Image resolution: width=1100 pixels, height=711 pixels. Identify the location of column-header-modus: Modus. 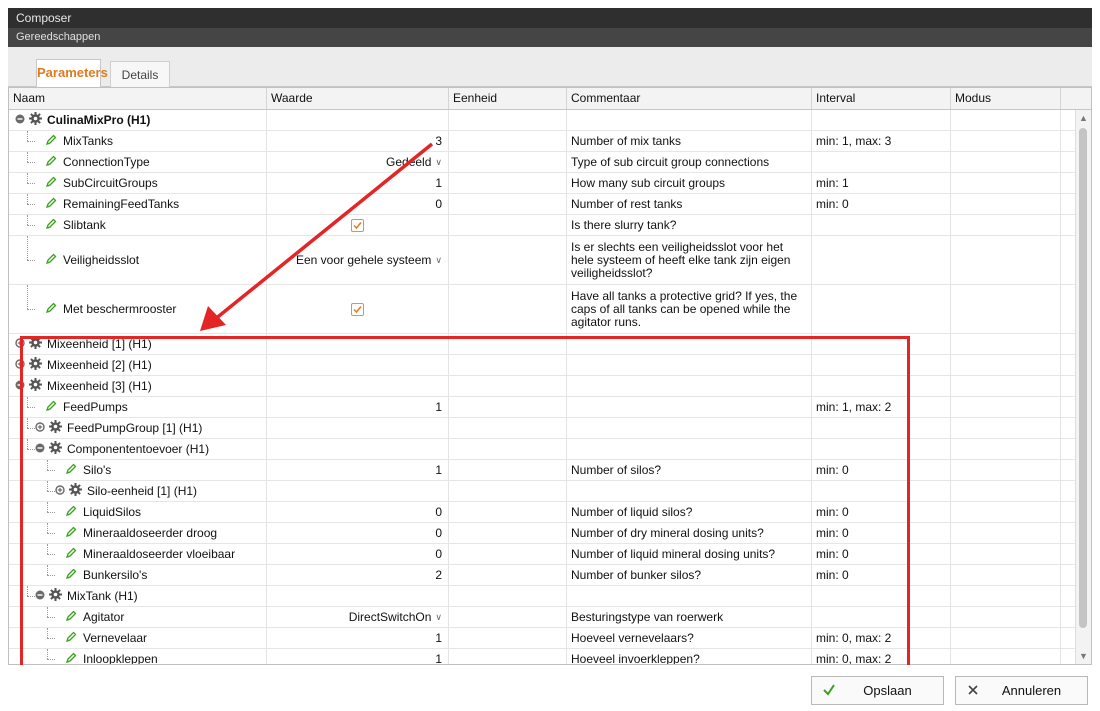
(1006, 98).